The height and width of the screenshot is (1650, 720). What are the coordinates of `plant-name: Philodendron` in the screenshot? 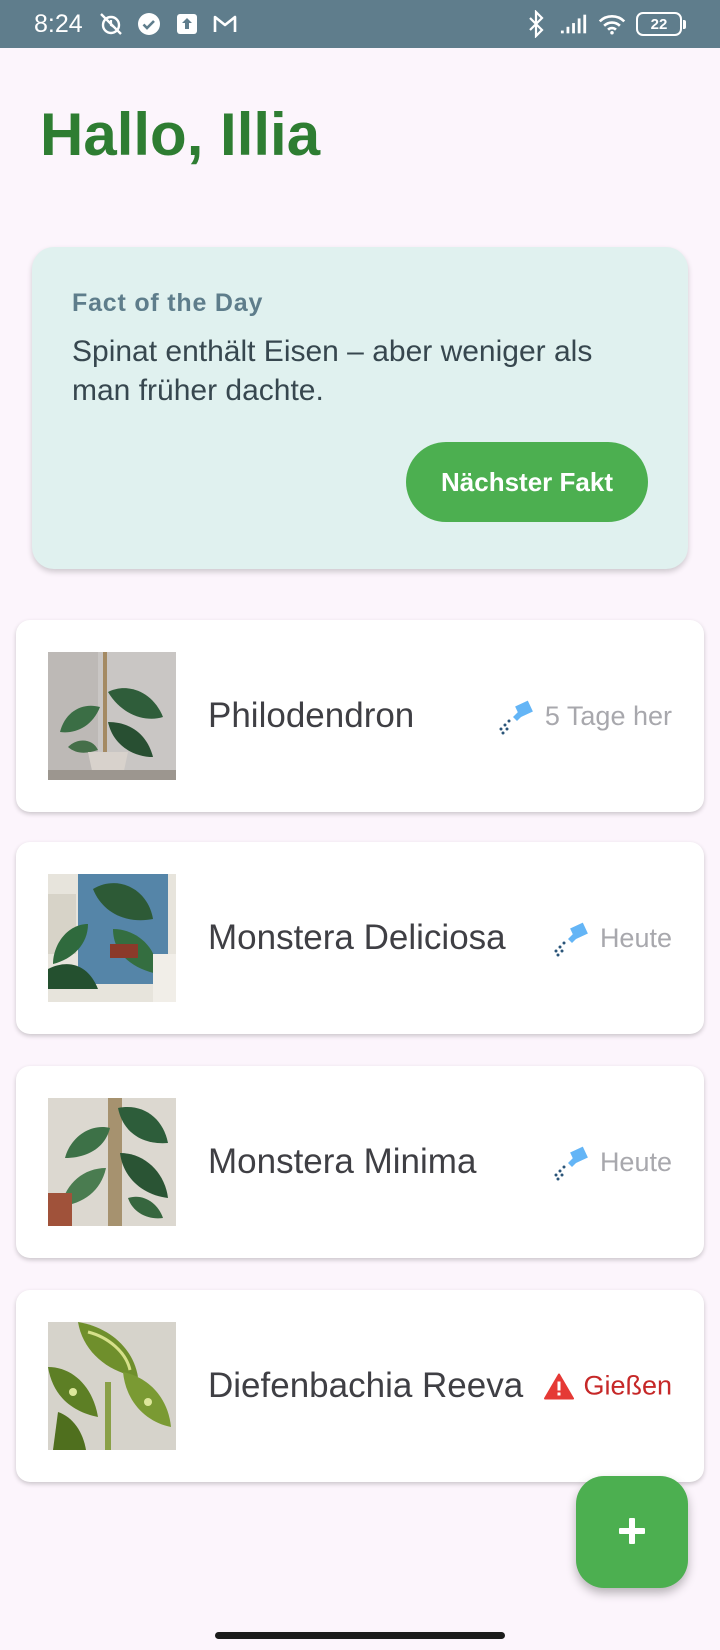 It's located at (311, 715).